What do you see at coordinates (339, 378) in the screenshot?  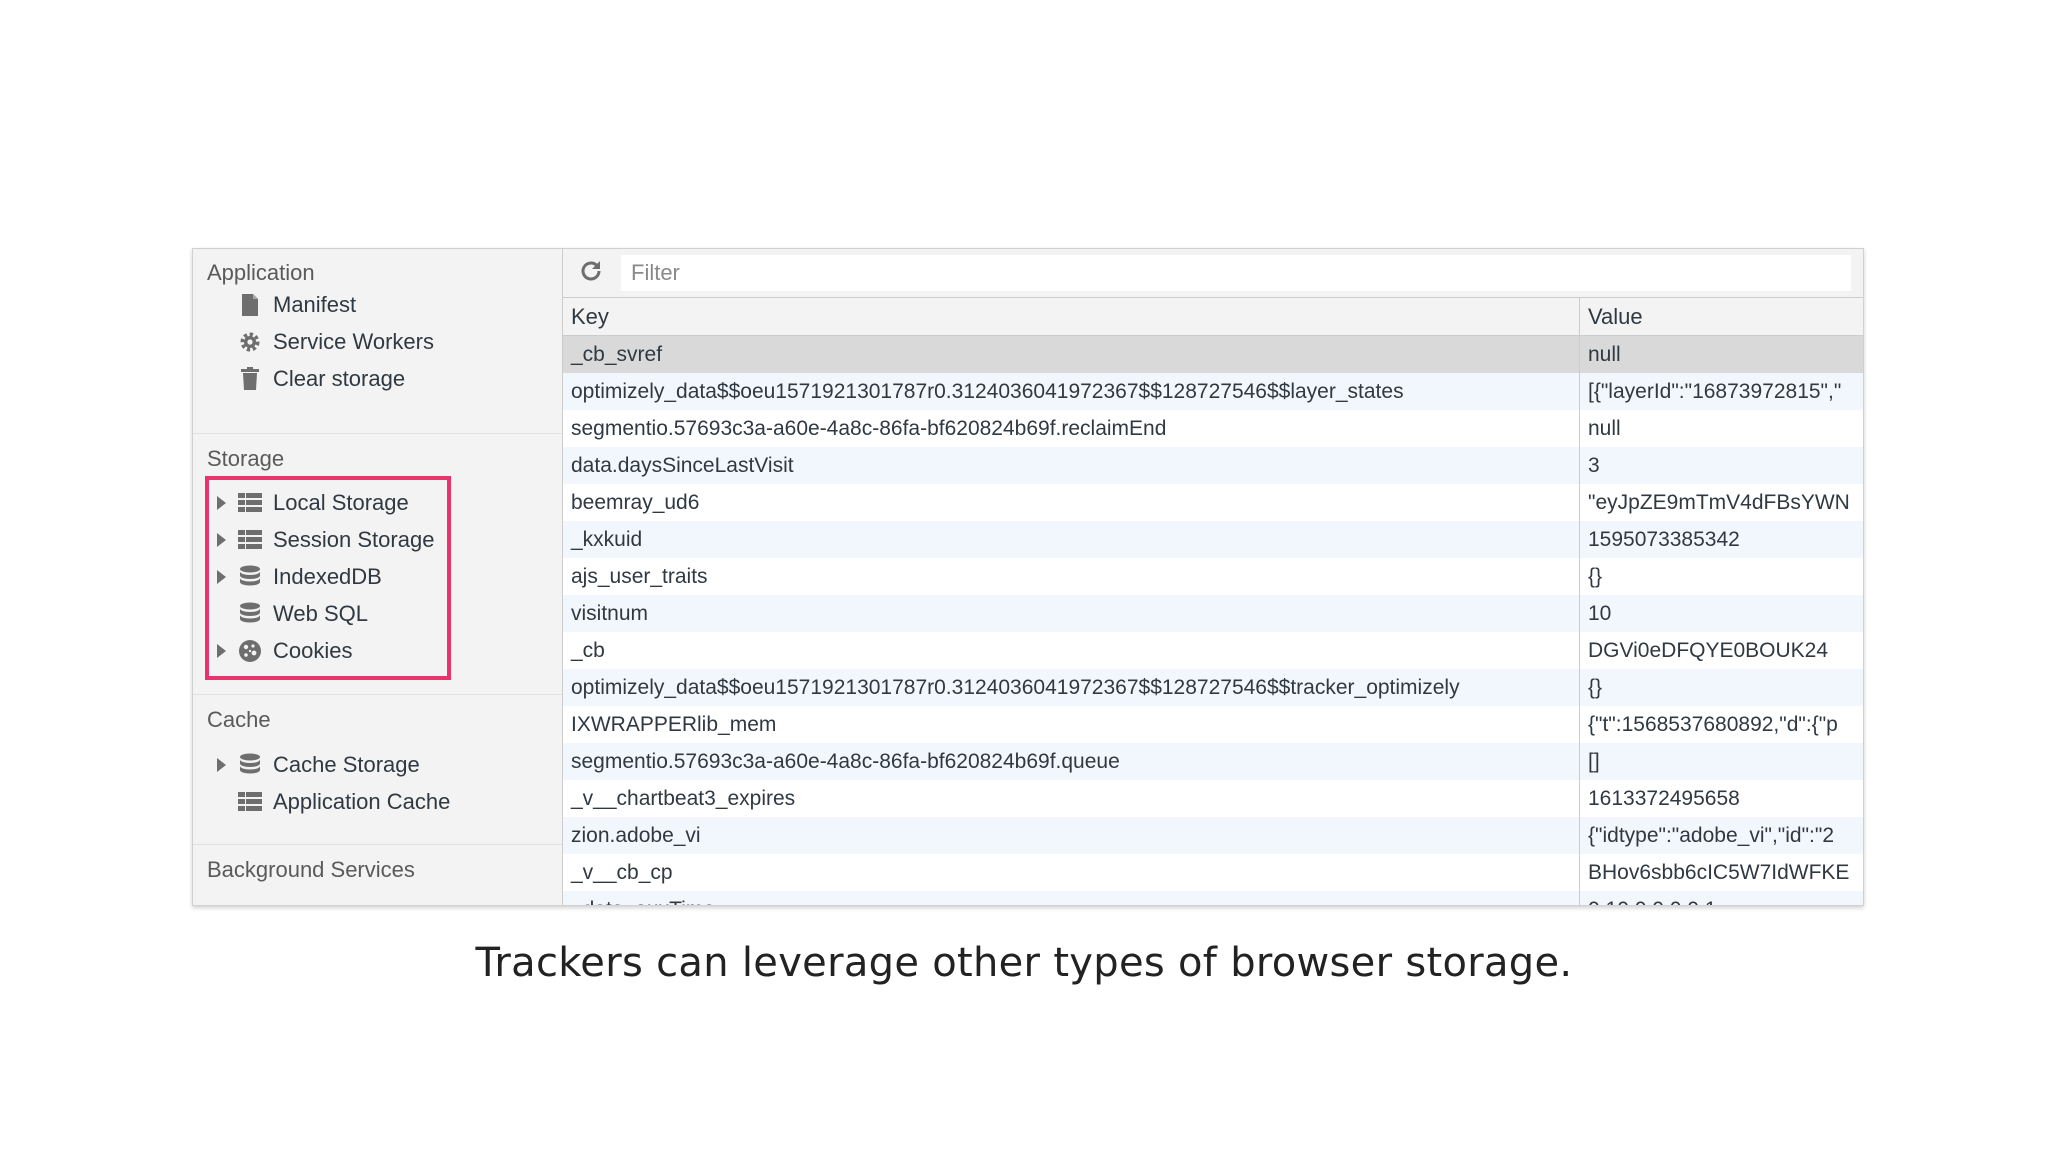 I see `sidebar-item-label: Clear storage` at bounding box center [339, 378].